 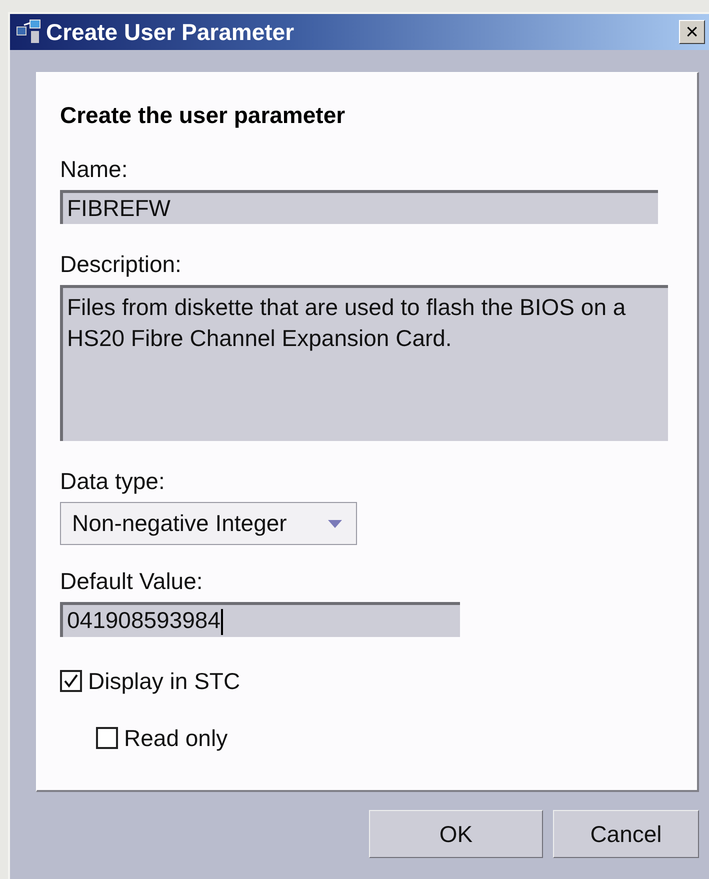 What do you see at coordinates (121, 264) in the screenshot?
I see `field-label: Description:` at bounding box center [121, 264].